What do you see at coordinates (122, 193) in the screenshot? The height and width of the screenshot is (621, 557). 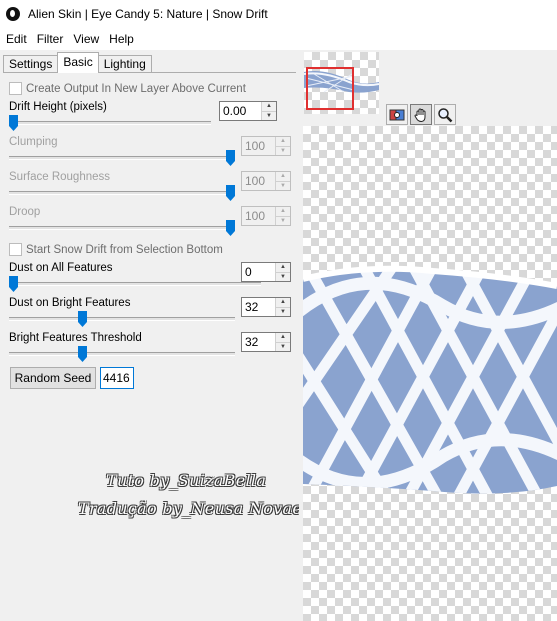 I see `surface-roughness-track` at bounding box center [122, 193].